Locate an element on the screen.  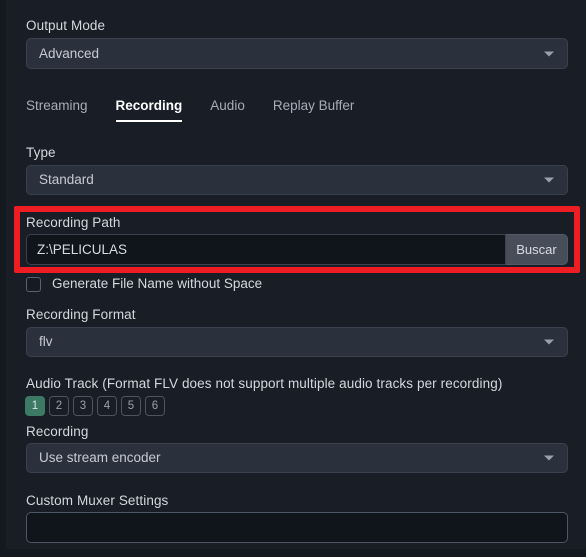
tab-recording: Recording is located at coordinates (148, 109).